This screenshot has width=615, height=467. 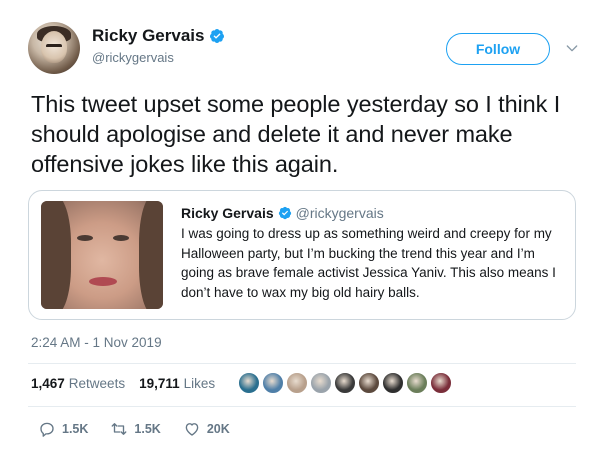 I want to click on tweet-actions: 1.5K 1.5K 20K, so click(x=145, y=429).